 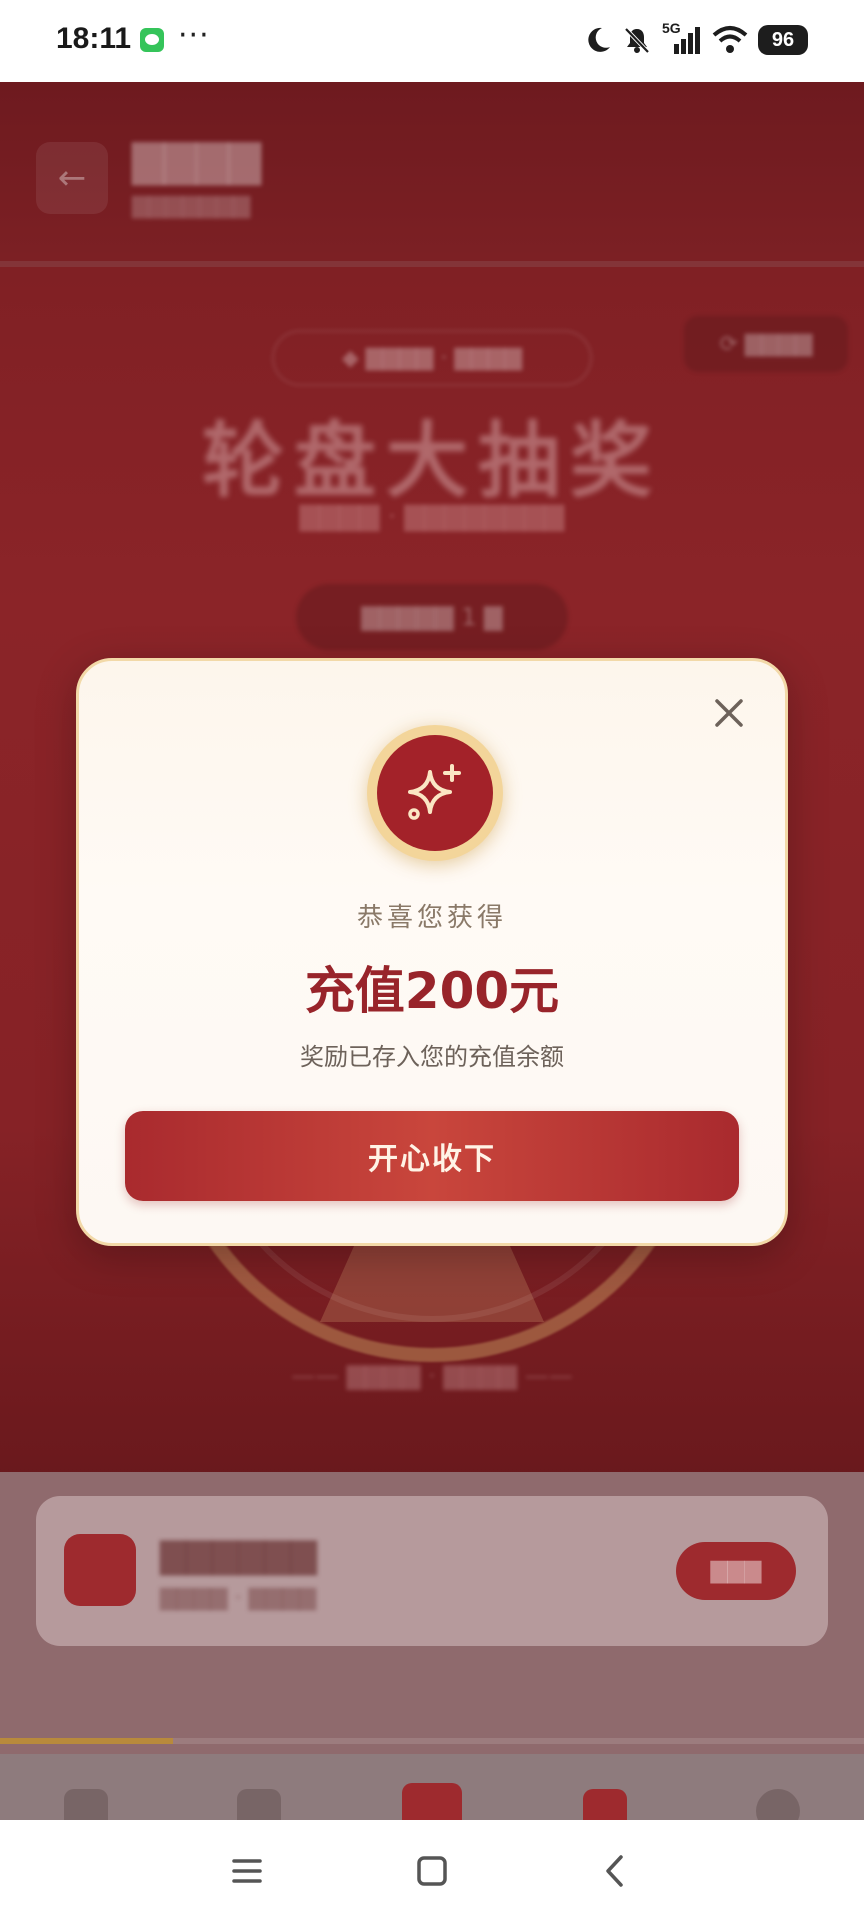 I want to click on status-icons: 5G 96, so click(x=696, y=40).